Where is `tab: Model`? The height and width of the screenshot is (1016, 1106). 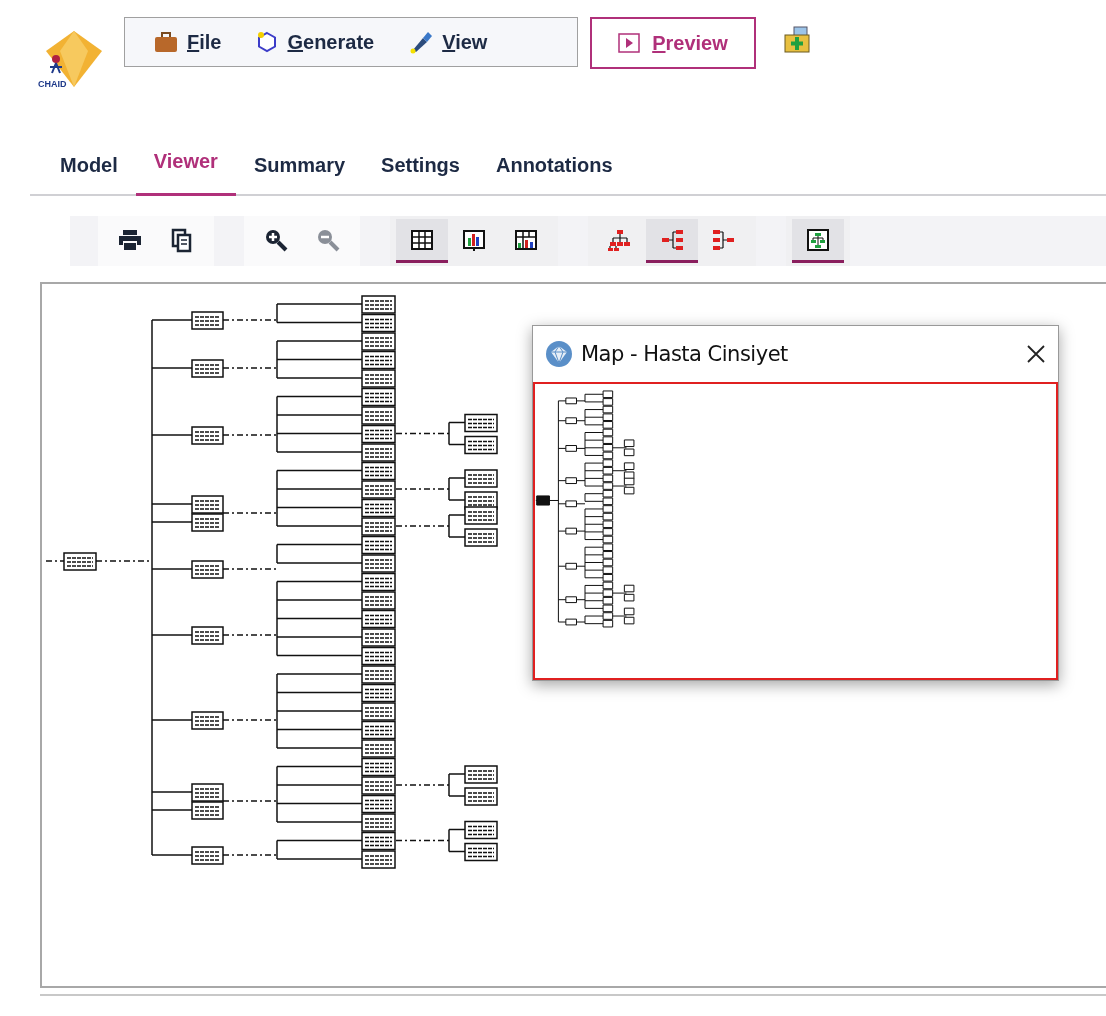 tab: Model is located at coordinates (89, 170).